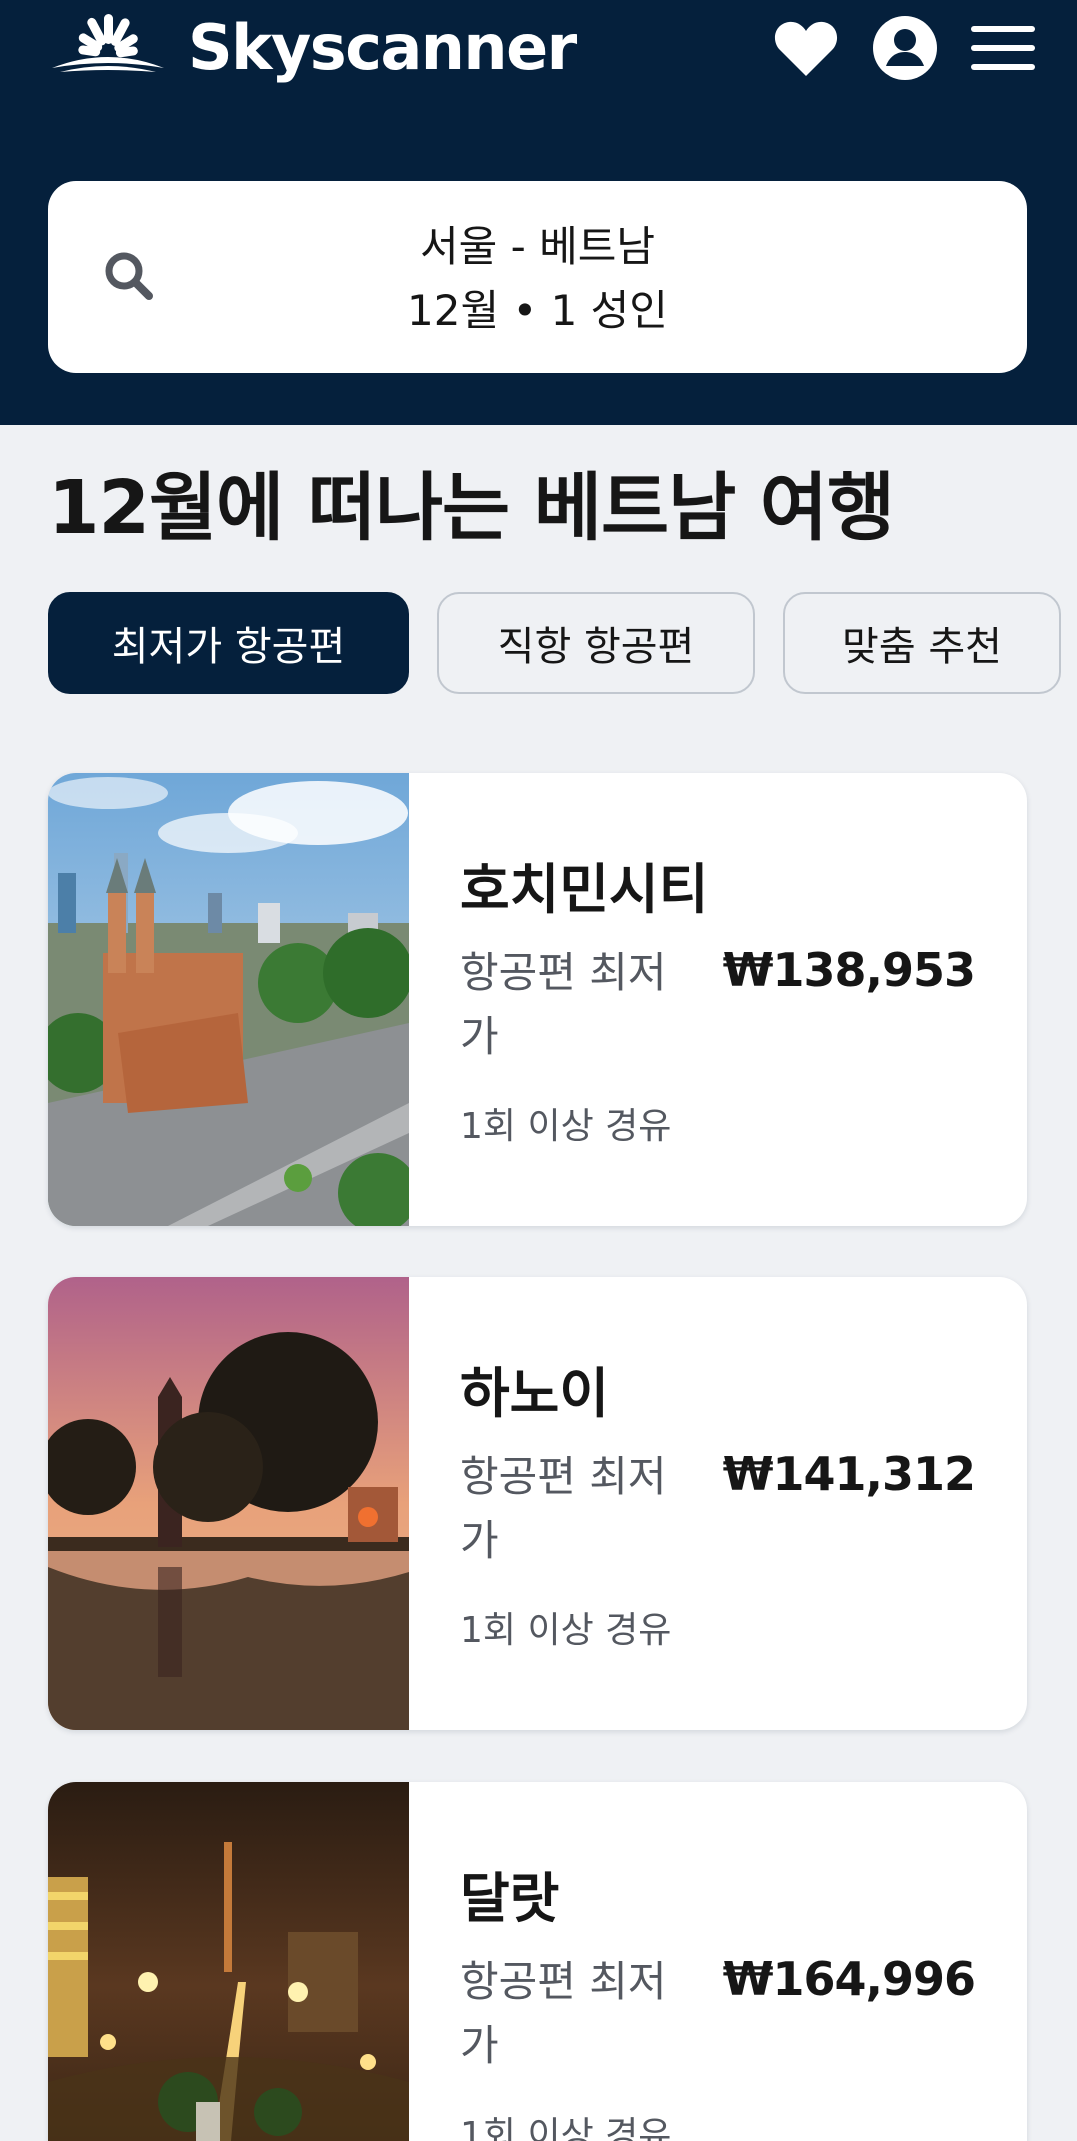  I want to click on page-title: 12월에 떠나는 베트남 여행, so click(471, 508).